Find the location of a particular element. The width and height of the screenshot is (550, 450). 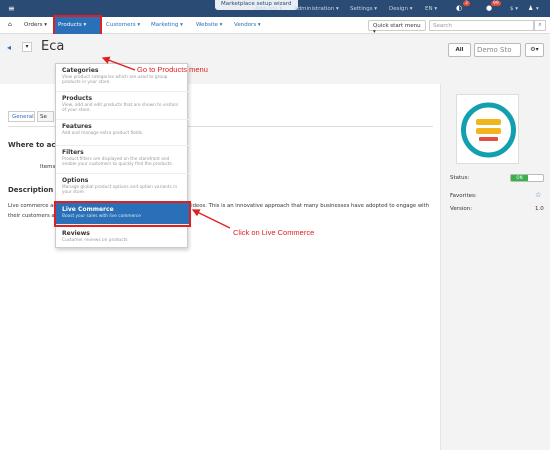

annotation-click-live-commerce: Click on Live Commerce is located at coordinates (274, 232).